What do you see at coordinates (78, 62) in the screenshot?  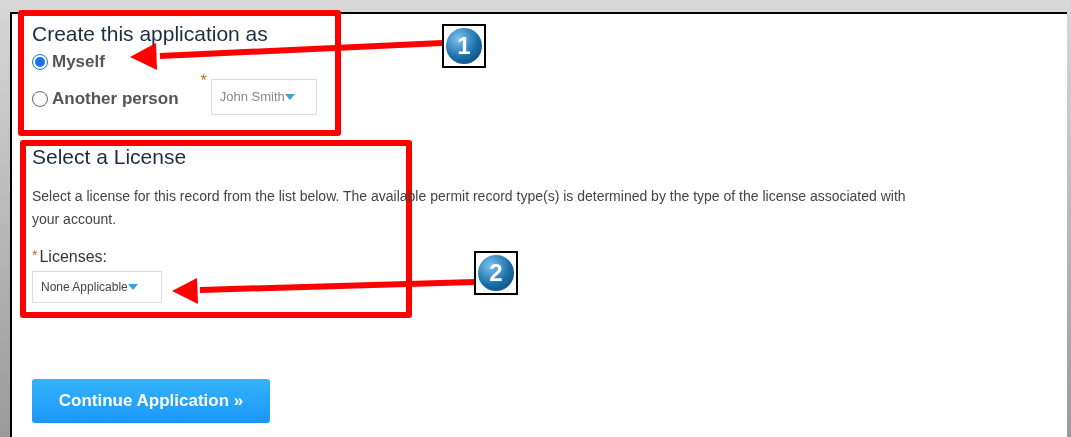 I see `radio-label: Myself` at bounding box center [78, 62].